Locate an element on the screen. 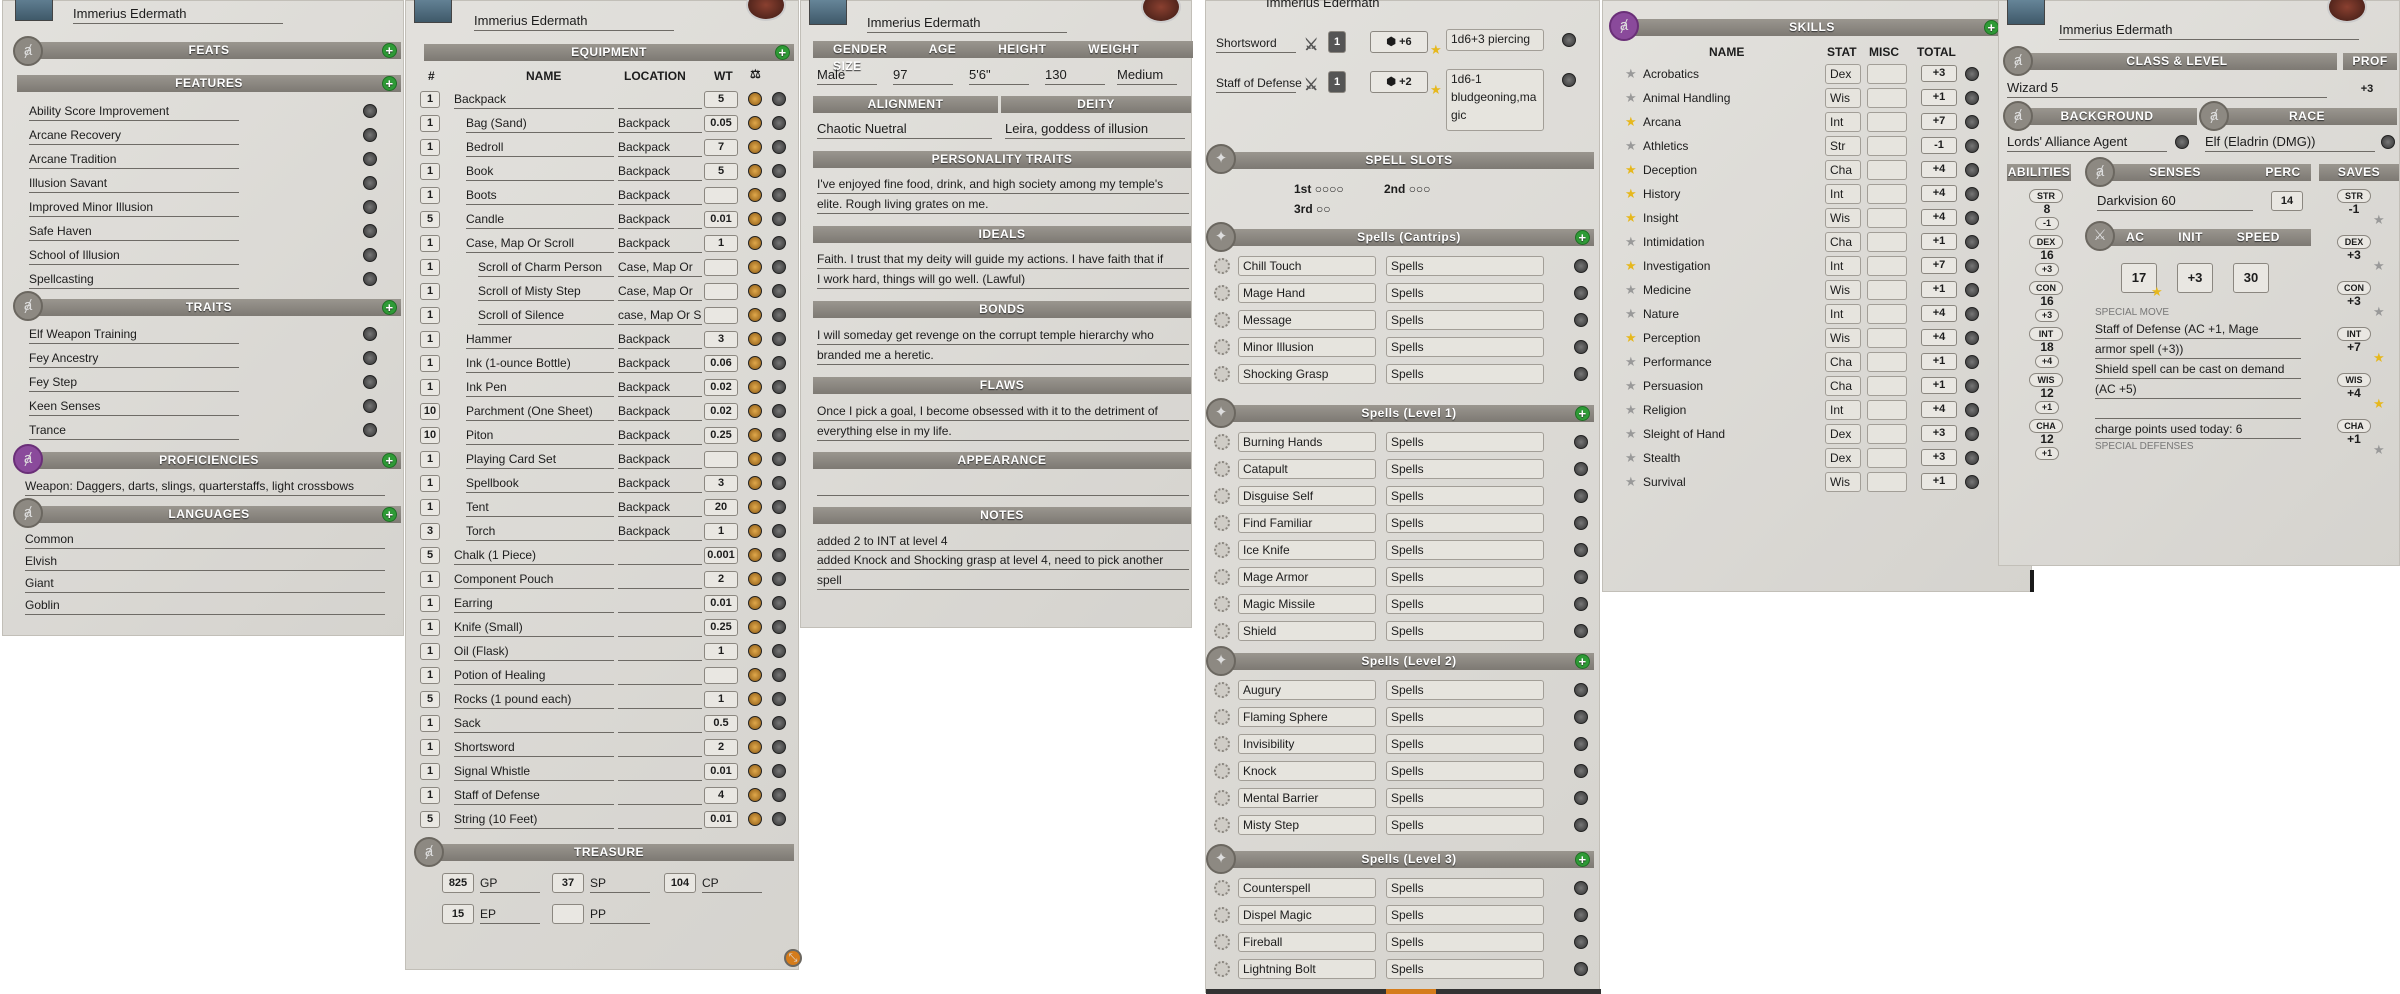 This screenshot has height=994, width=2400. skill-stat: Wis is located at coordinates (1843, 482).